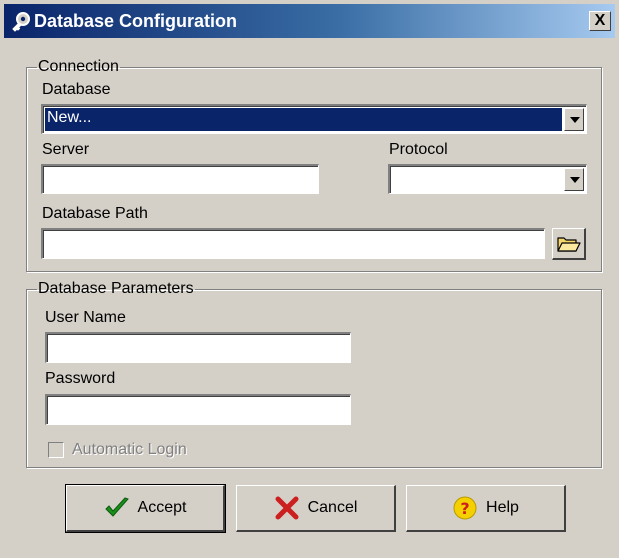  I want to click on database-parameters-group-label: Database Parameters, so click(116, 288).